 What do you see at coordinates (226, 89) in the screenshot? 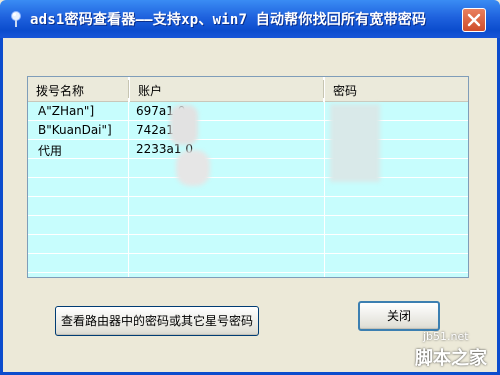
I see `column-header-account: 账户` at bounding box center [226, 89].